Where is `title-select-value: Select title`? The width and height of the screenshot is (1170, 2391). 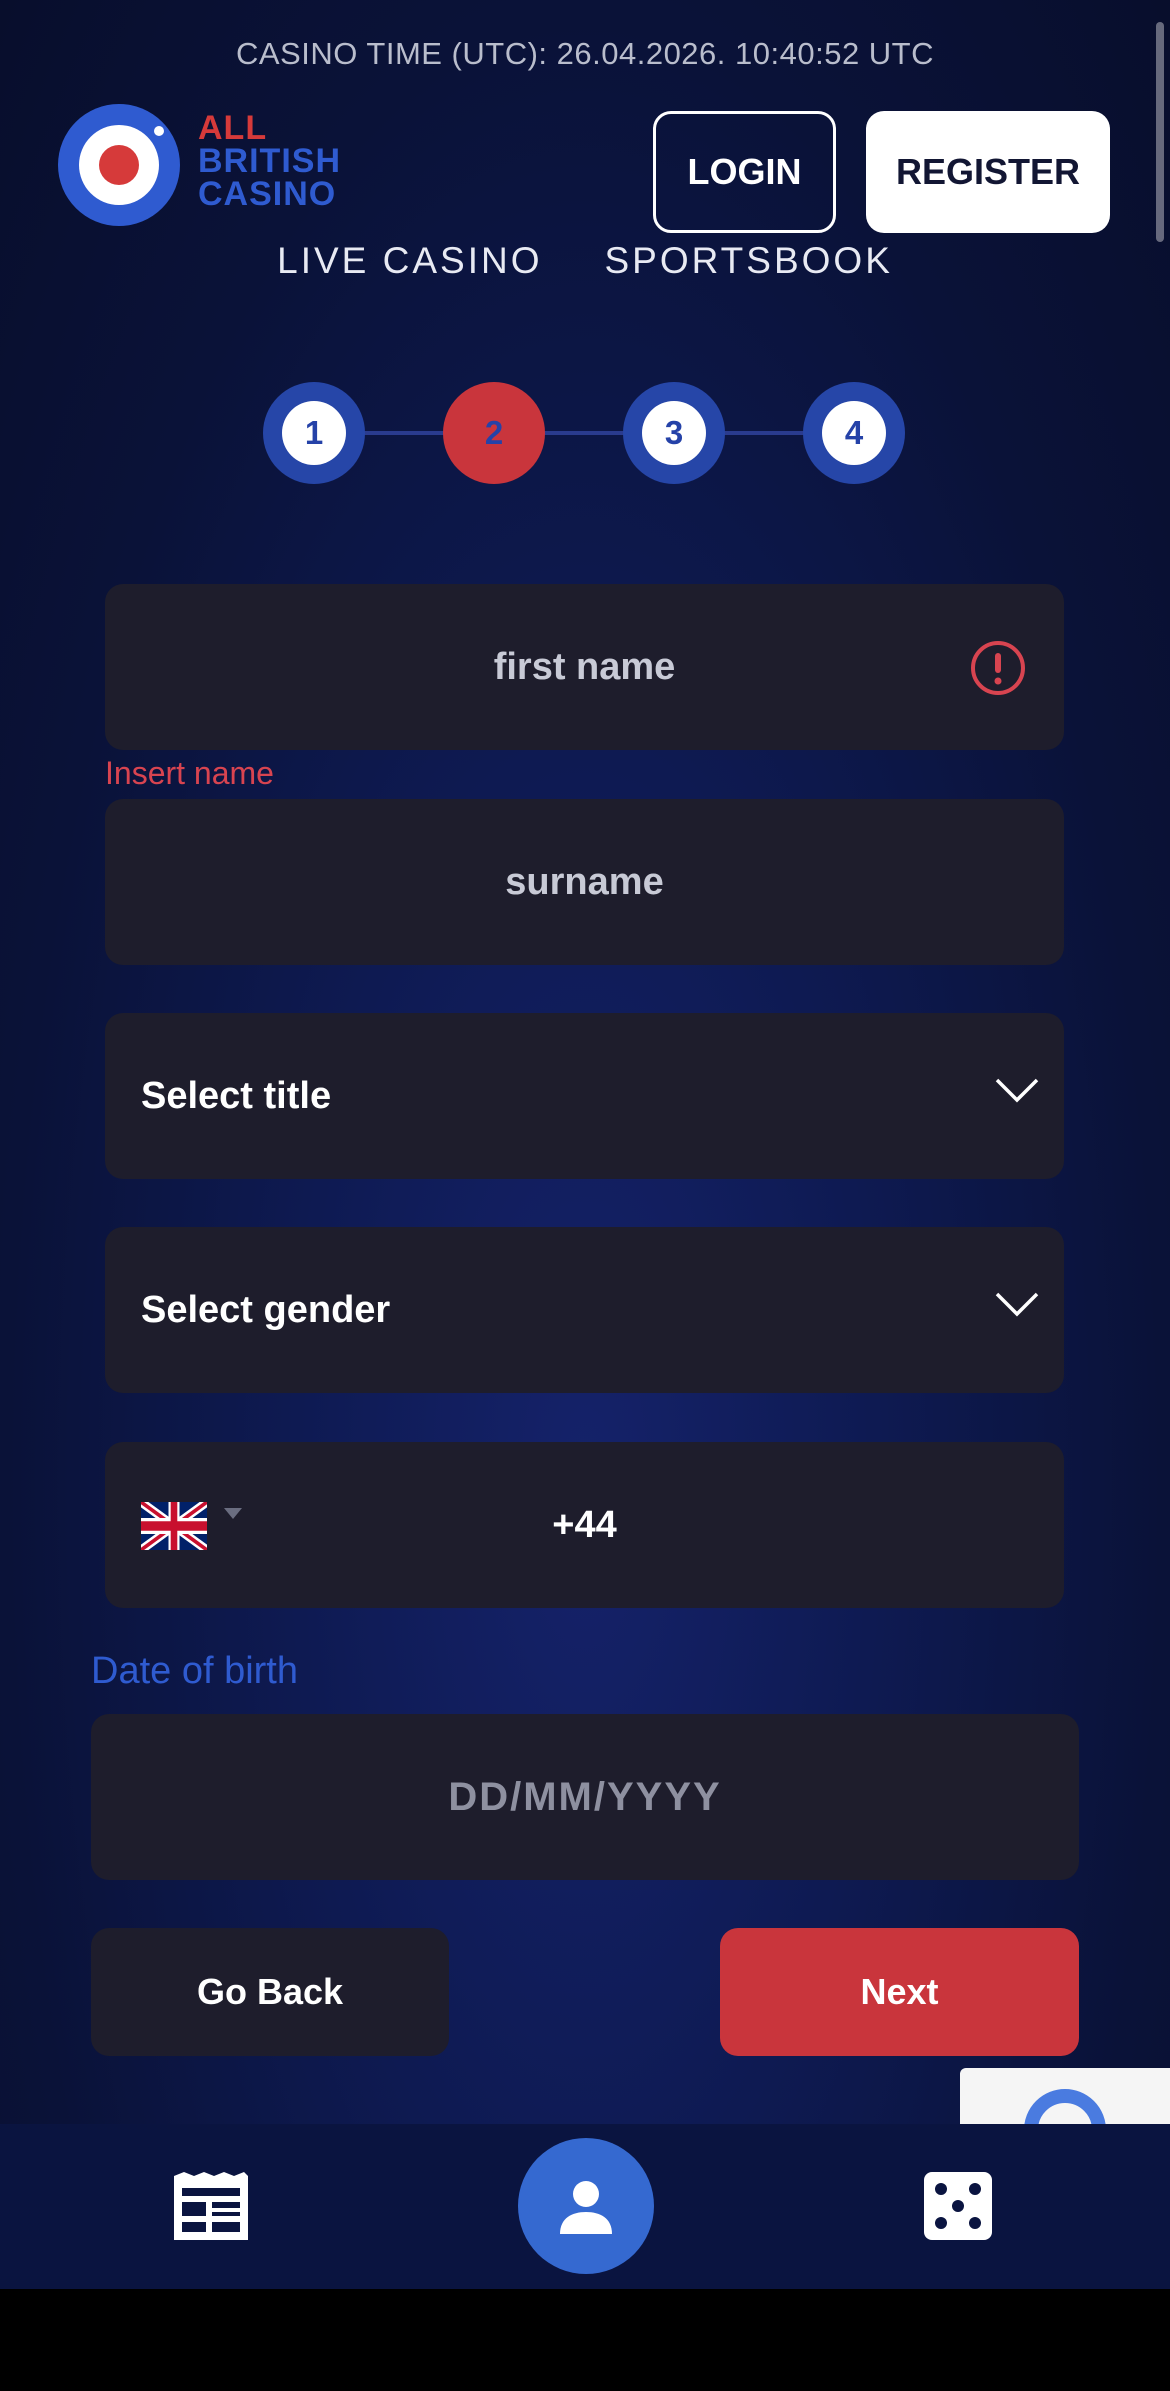
title-select-value: Select title is located at coordinates (236, 1095).